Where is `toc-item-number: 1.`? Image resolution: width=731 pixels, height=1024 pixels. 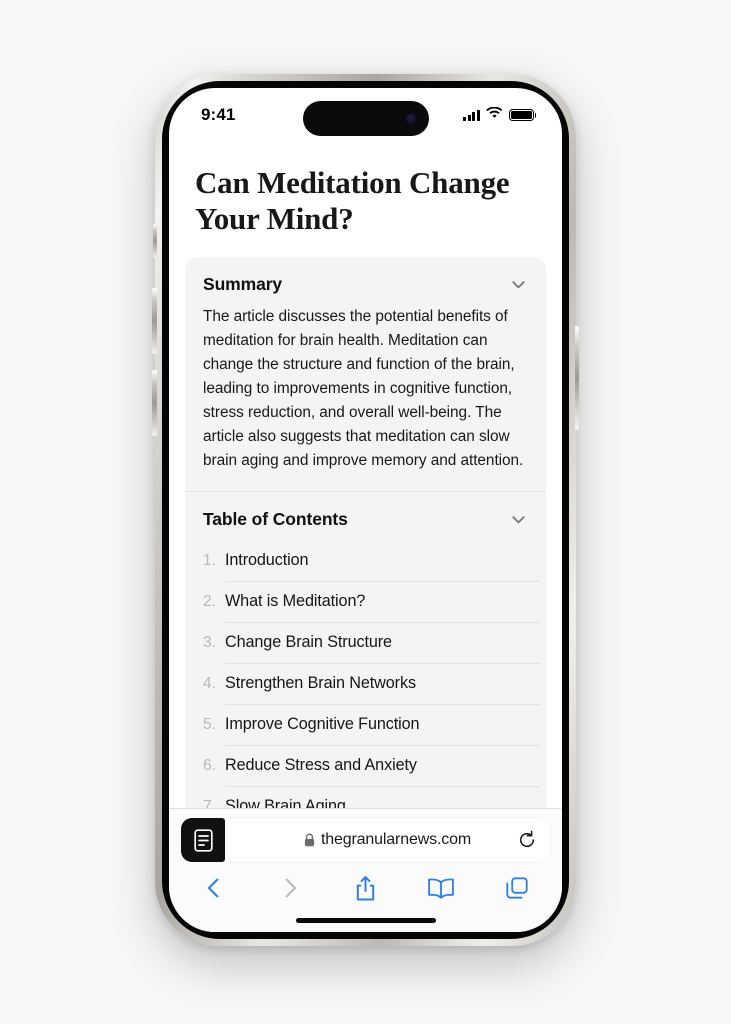 toc-item-number: 1. is located at coordinates (210, 561).